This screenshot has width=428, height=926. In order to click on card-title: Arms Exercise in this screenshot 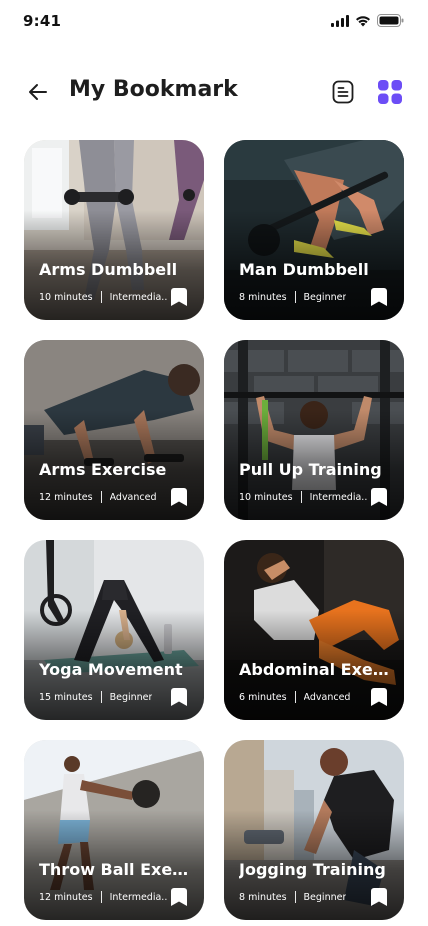, I will do `click(103, 469)`.